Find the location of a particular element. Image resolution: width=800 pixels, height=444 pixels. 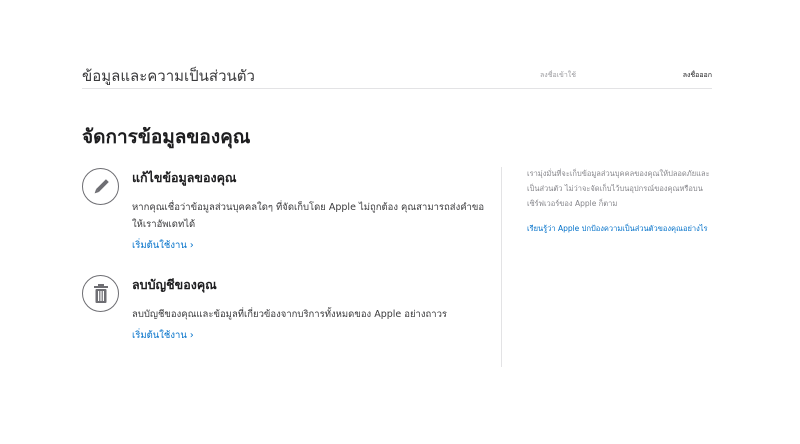

delete-account-get-started-link: เริ่มต้นใช้งาน › is located at coordinates (163, 335).